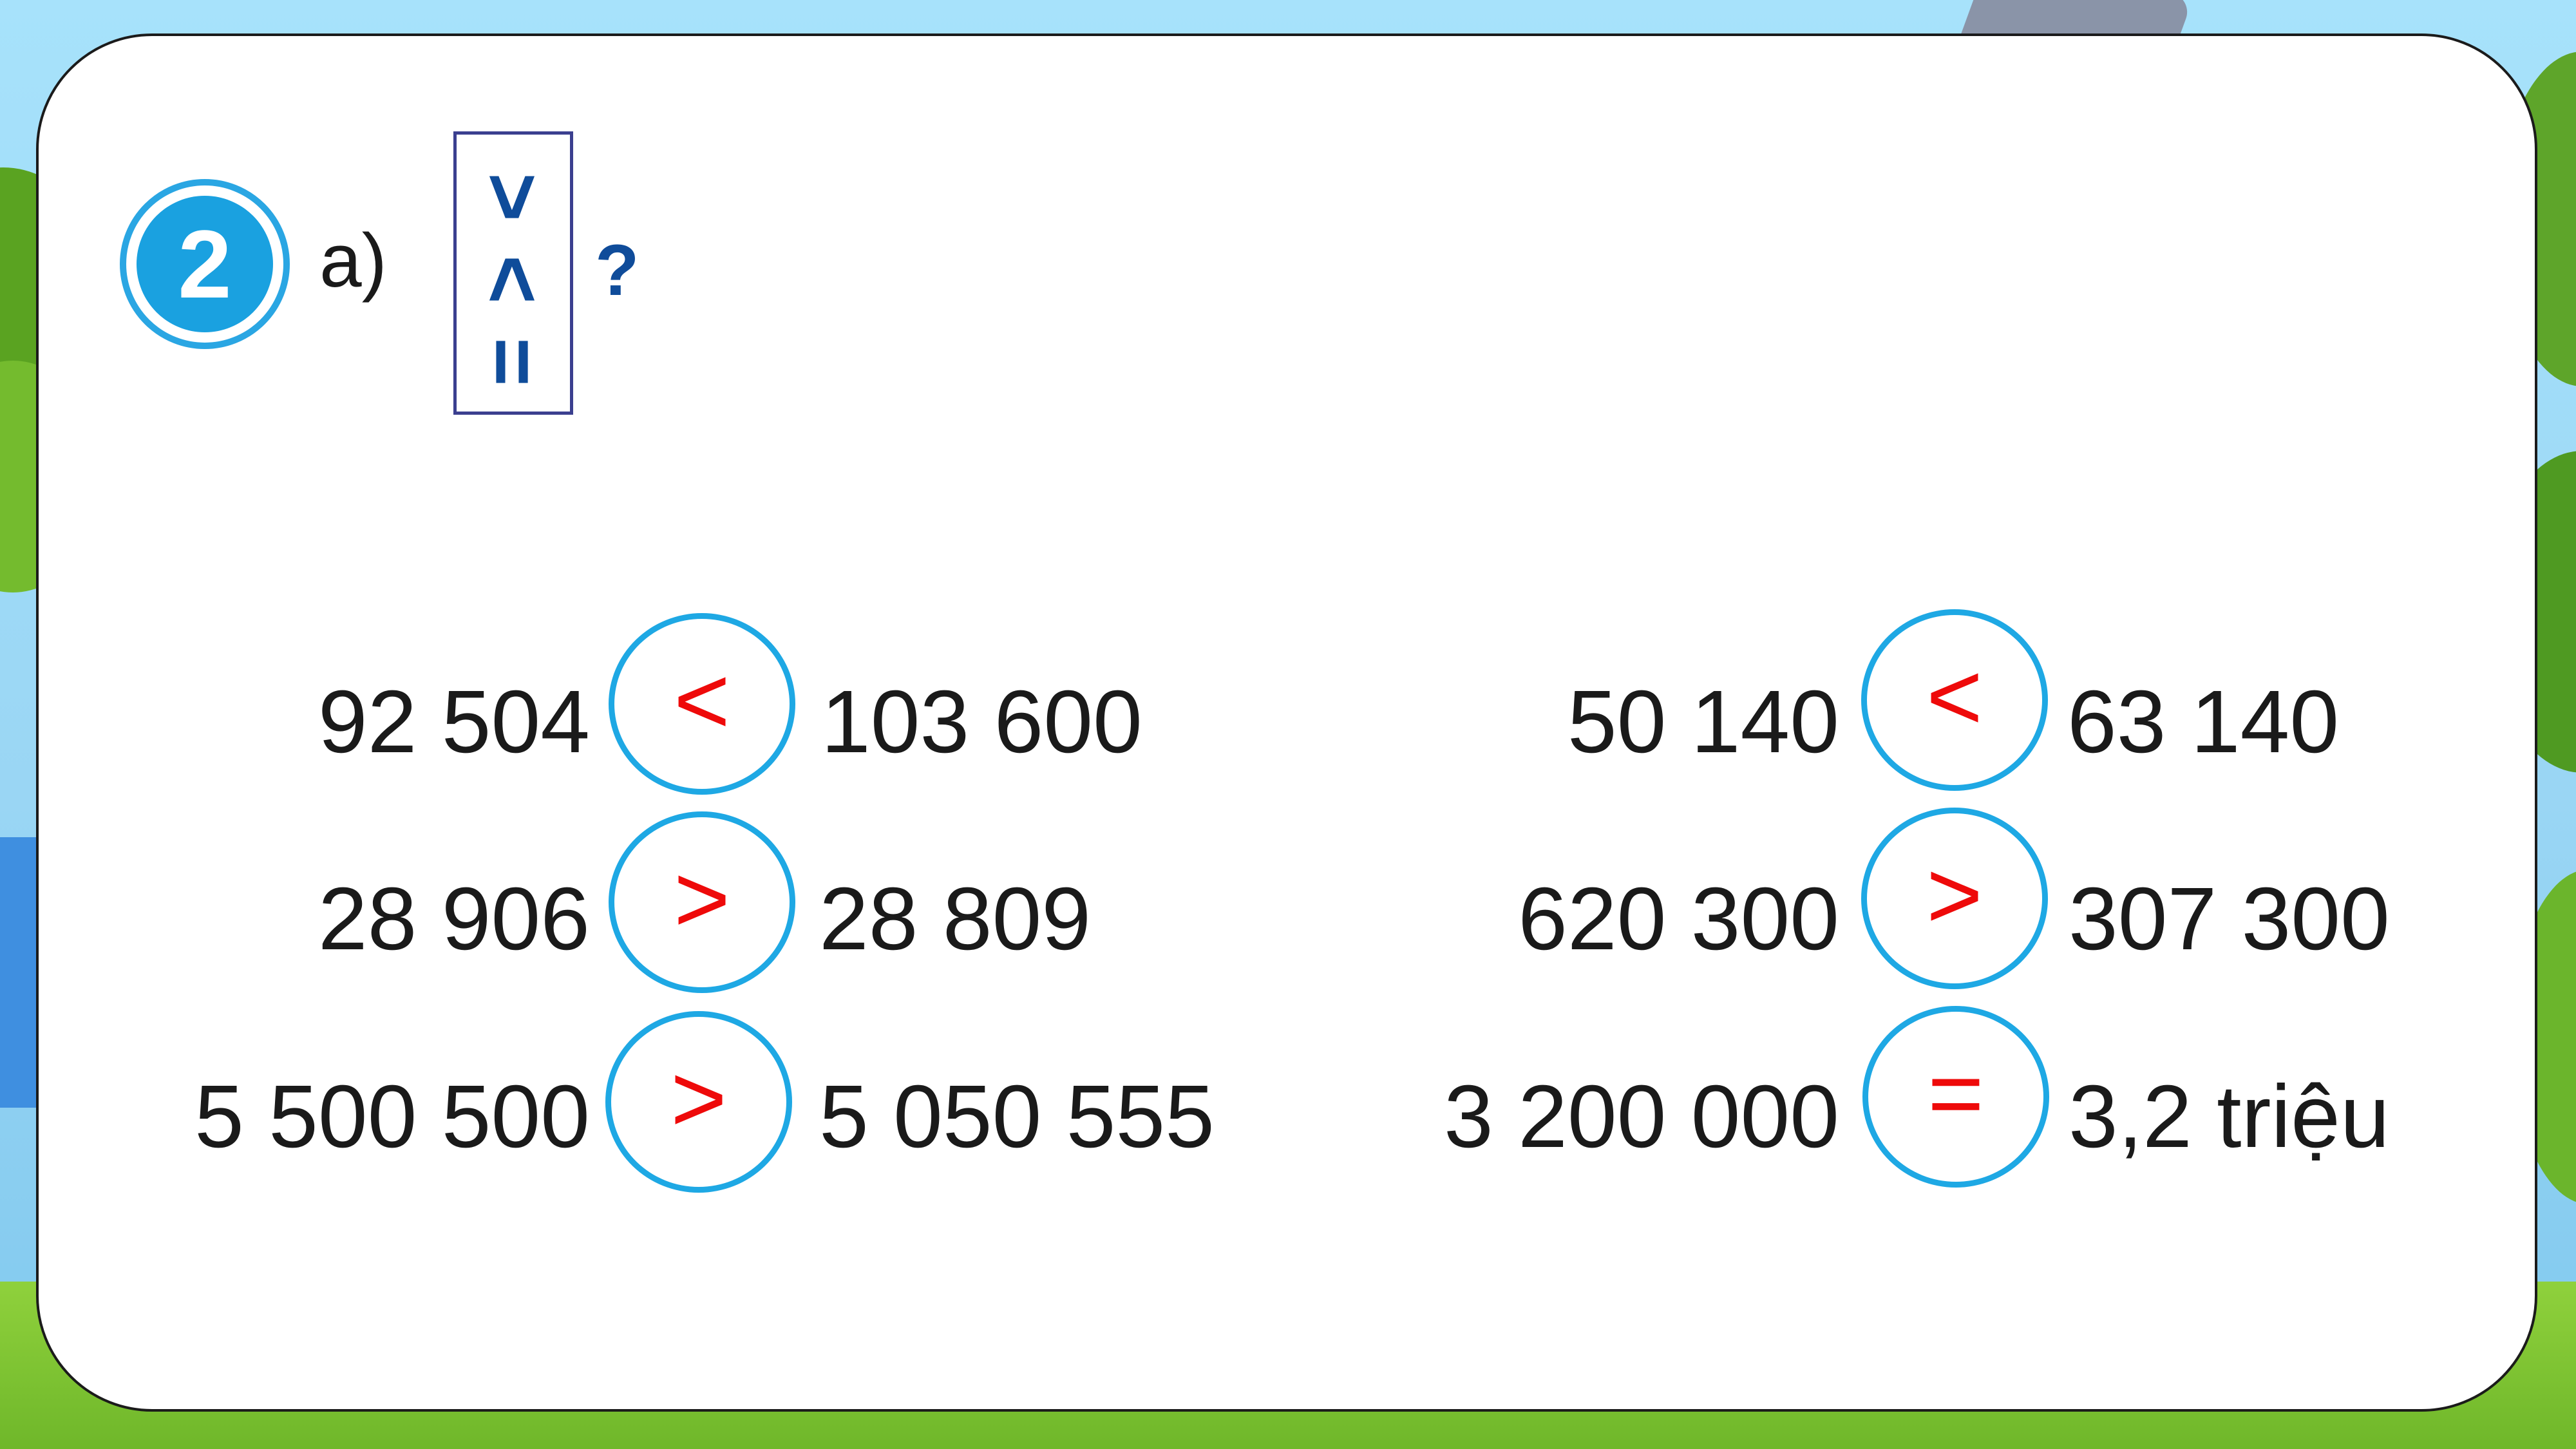 This screenshot has height=1449, width=2576. I want to click on left-col-row2-answer-circle: >, so click(702, 902).